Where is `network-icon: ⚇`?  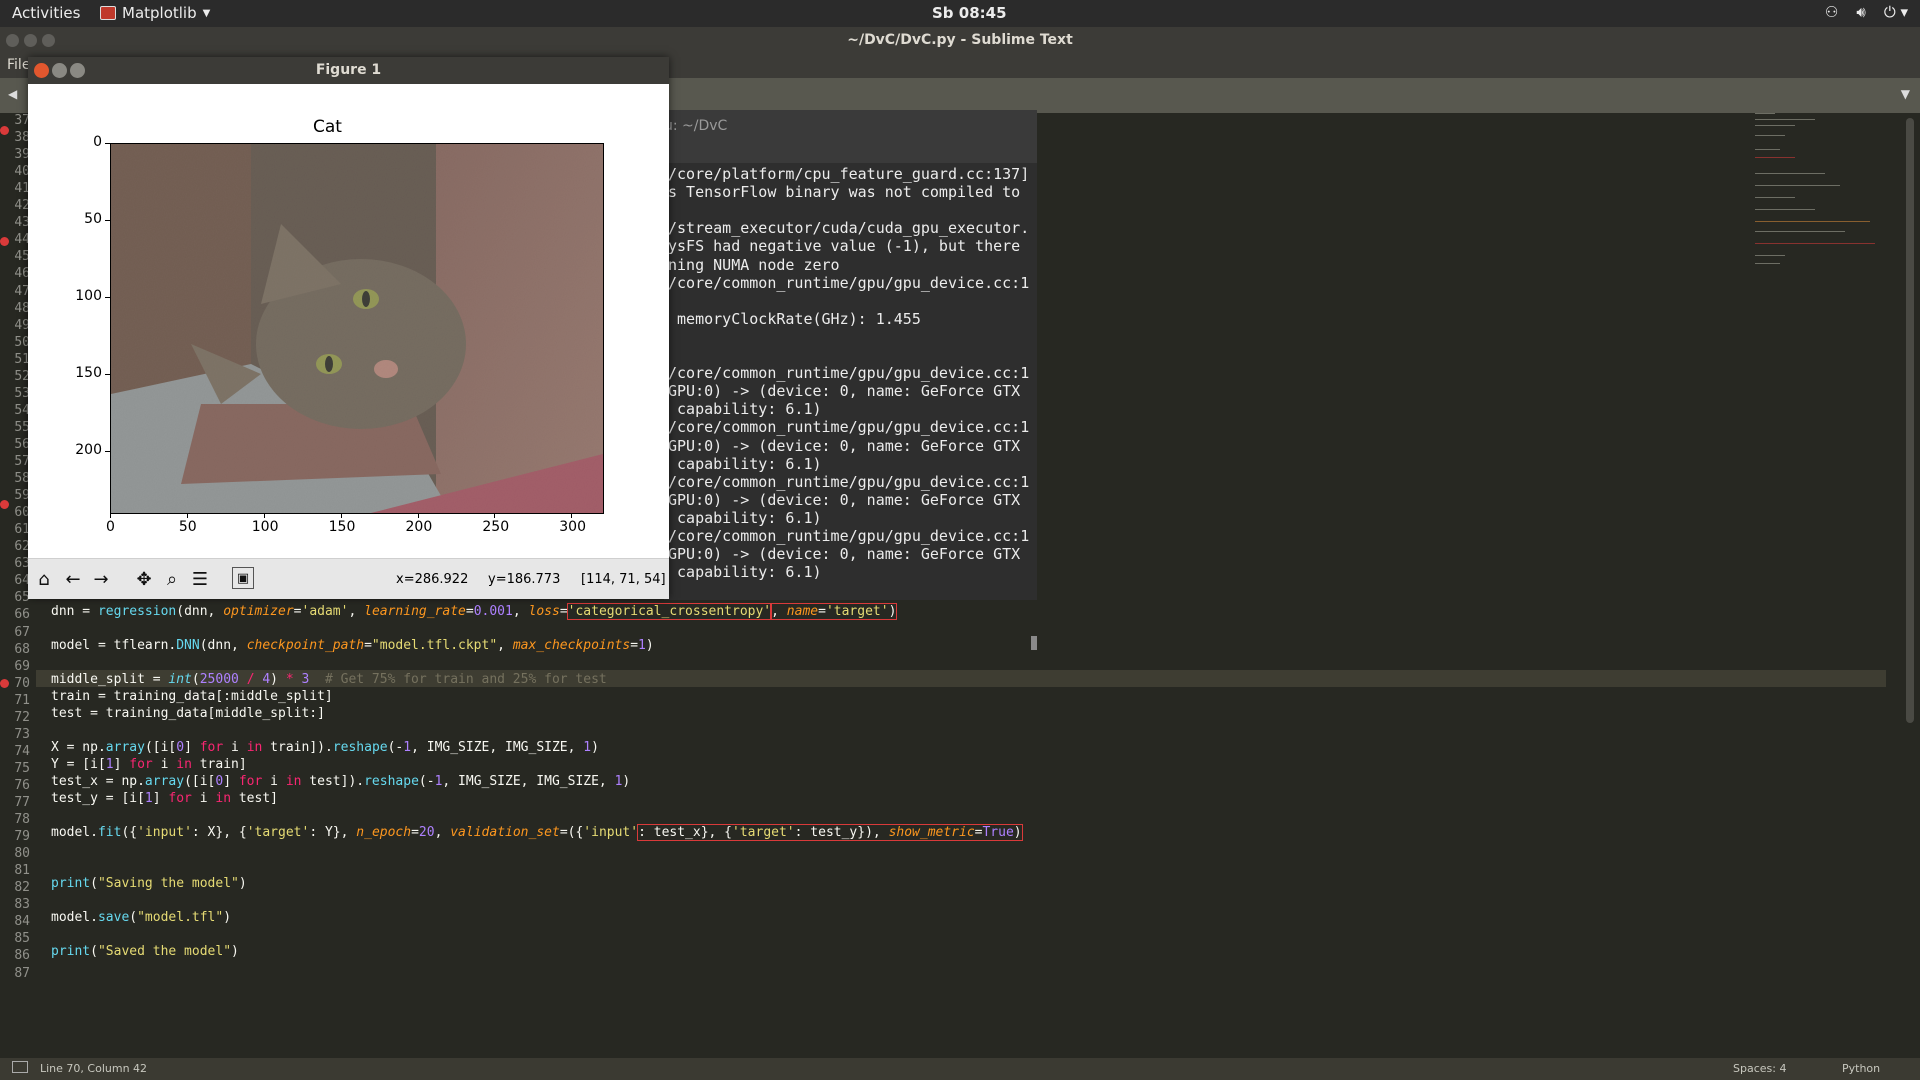
network-icon: ⚇ is located at coordinates (1831, 12).